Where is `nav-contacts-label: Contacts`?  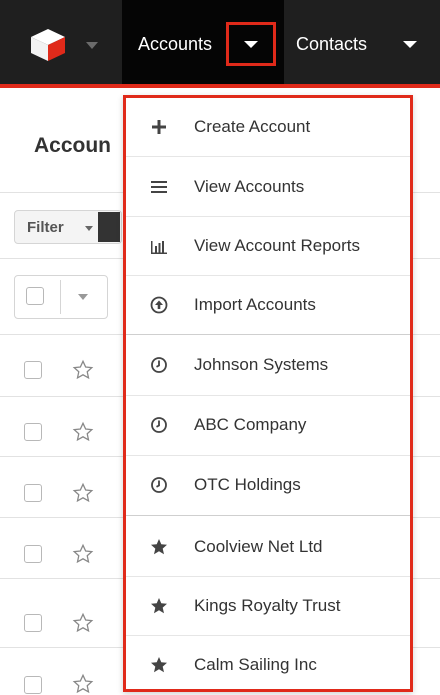 nav-contacts-label: Contacts is located at coordinates (331, 44).